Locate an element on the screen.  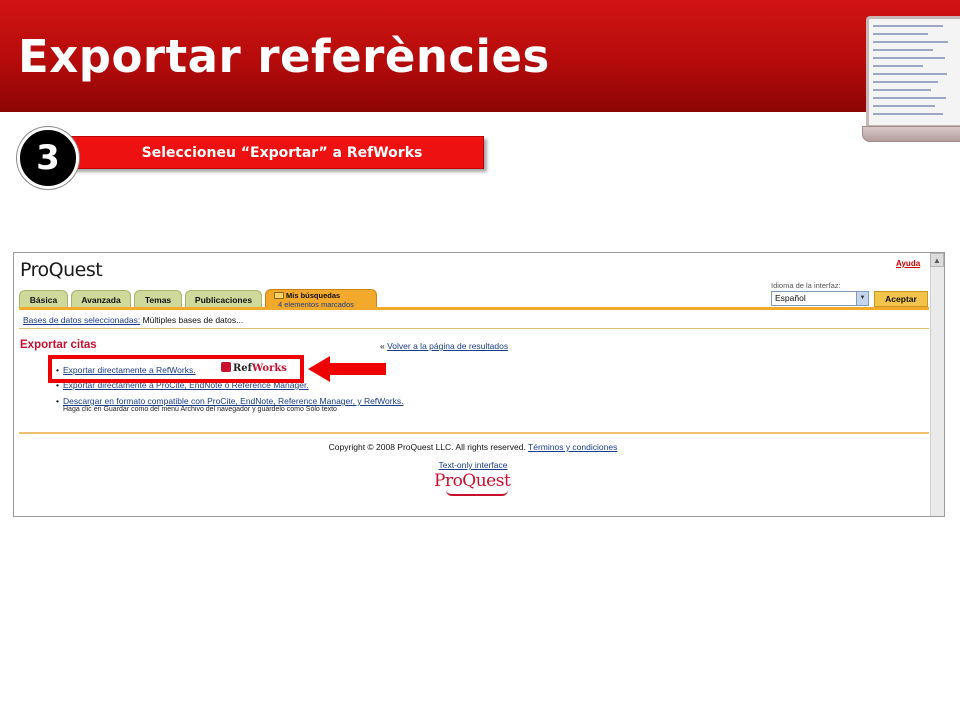
accept-button: Aceptar is located at coordinates (901, 299).